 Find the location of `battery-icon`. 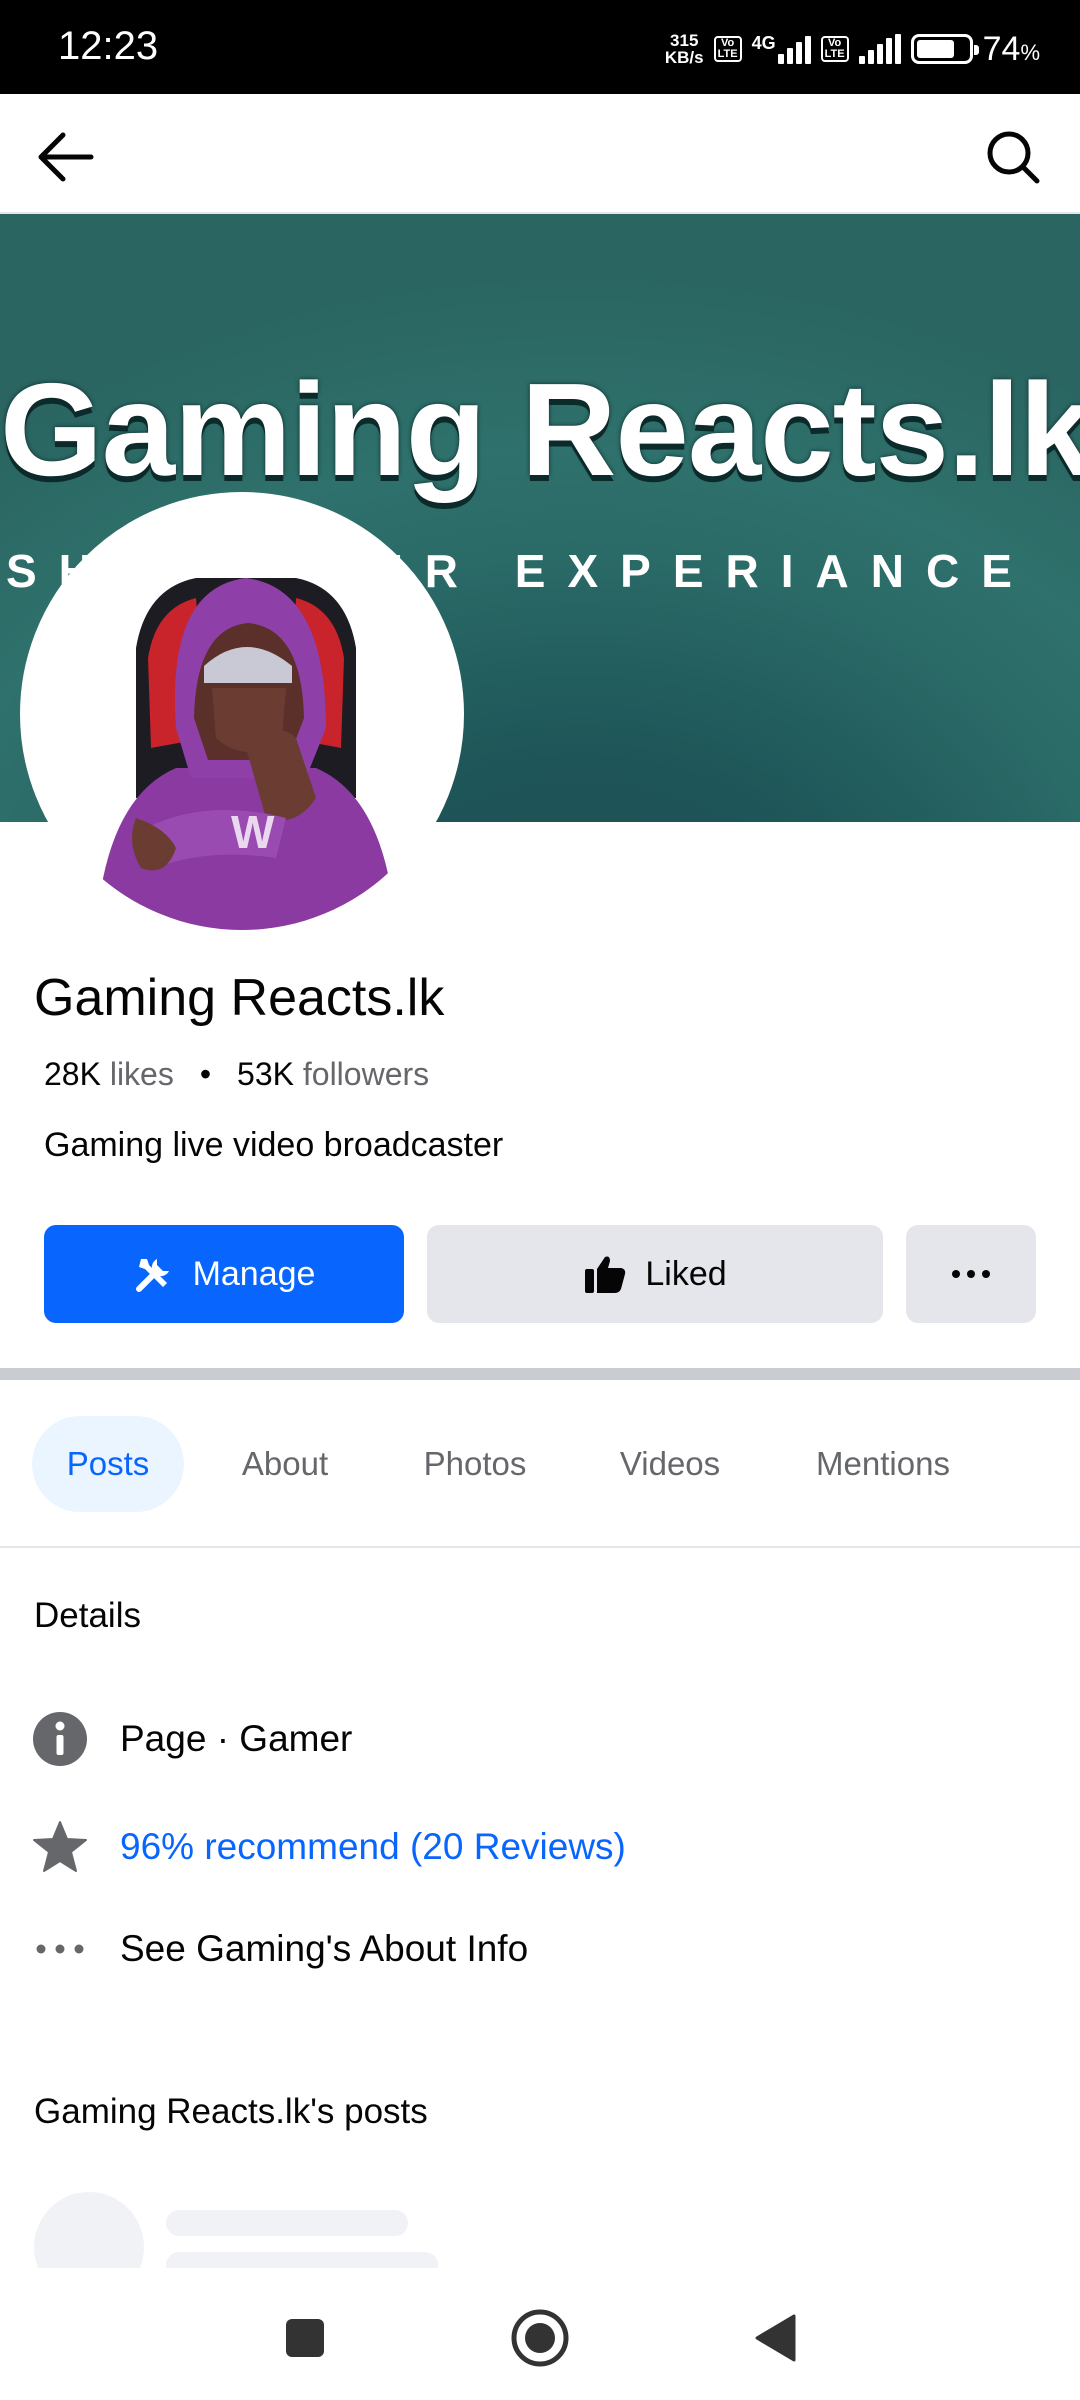

battery-icon is located at coordinates (944, 49).